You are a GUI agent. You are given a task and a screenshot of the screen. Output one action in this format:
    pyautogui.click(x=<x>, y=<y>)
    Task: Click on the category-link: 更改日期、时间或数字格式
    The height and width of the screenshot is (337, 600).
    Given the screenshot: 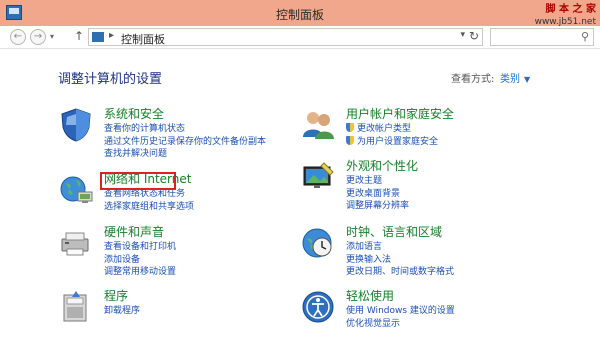 What is the action you would take?
    pyautogui.click(x=400, y=272)
    